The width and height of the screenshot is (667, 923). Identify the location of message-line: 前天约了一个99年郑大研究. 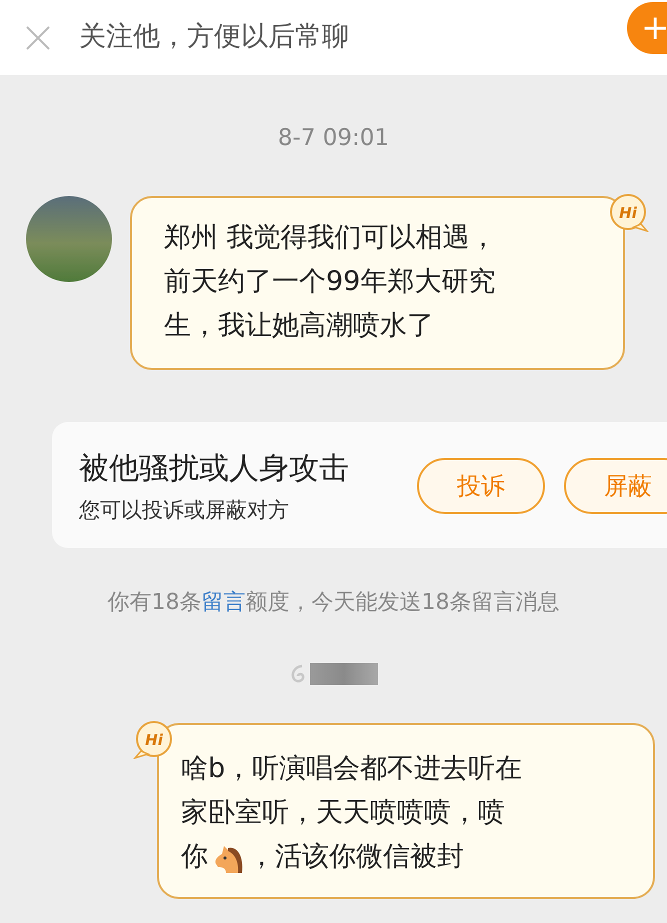
(330, 281).